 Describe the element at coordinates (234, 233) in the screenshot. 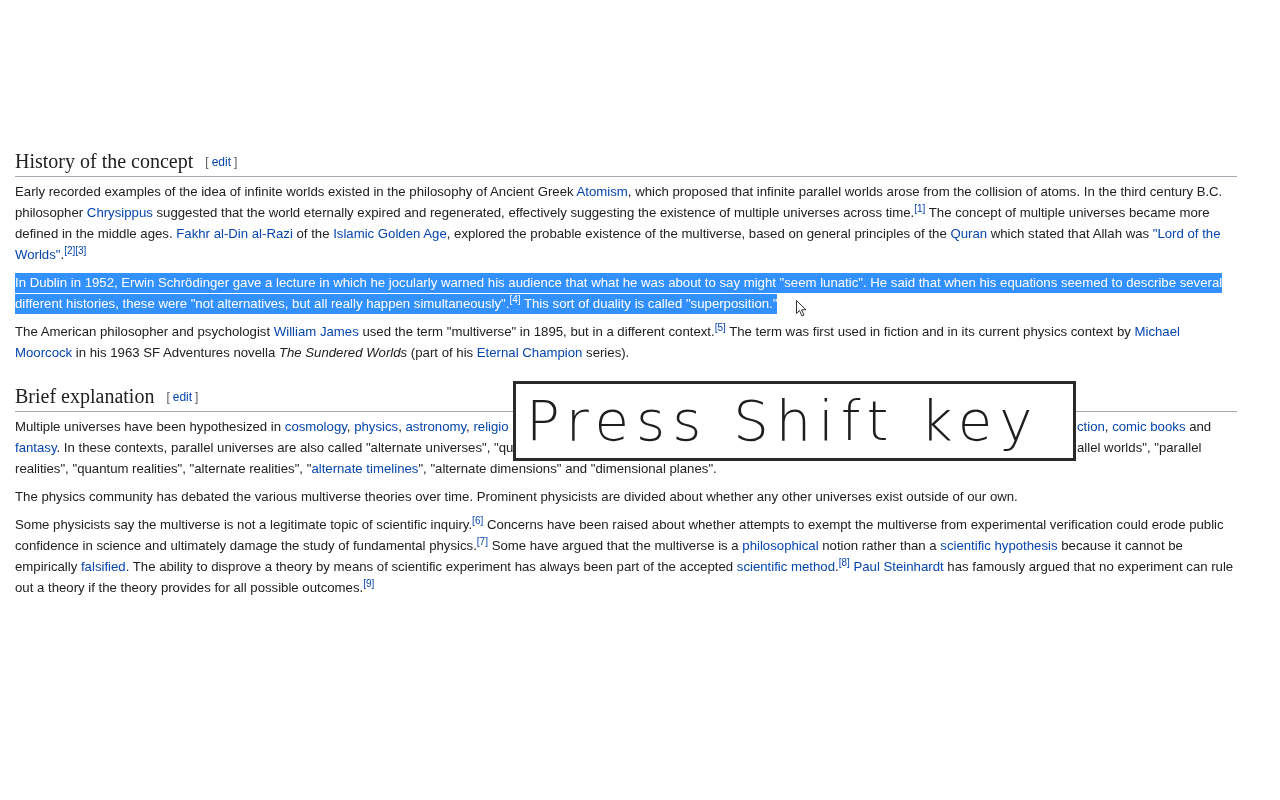

I see `link: Fakhr al-Din al-Razi` at that location.